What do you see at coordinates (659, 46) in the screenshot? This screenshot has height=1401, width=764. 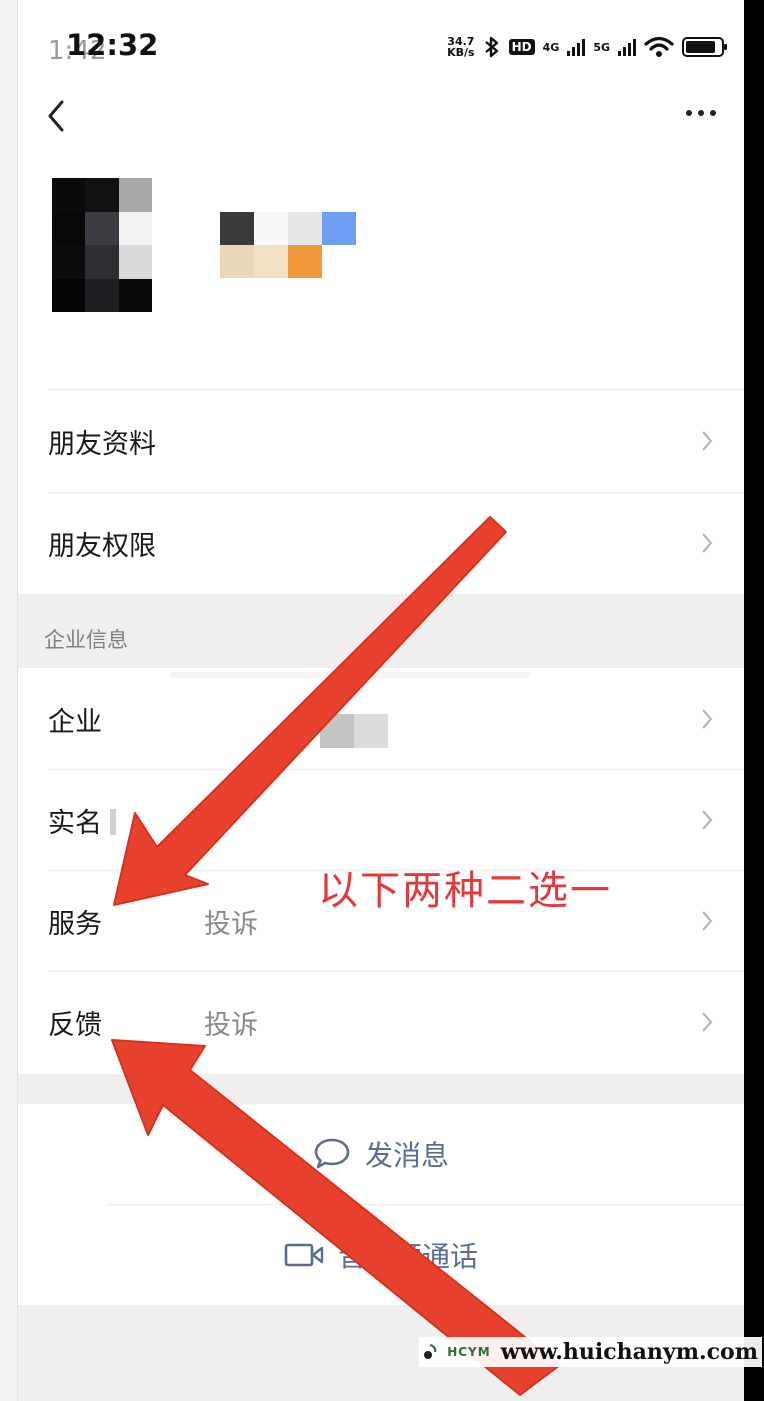 I see `wifi-icon` at bounding box center [659, 46].